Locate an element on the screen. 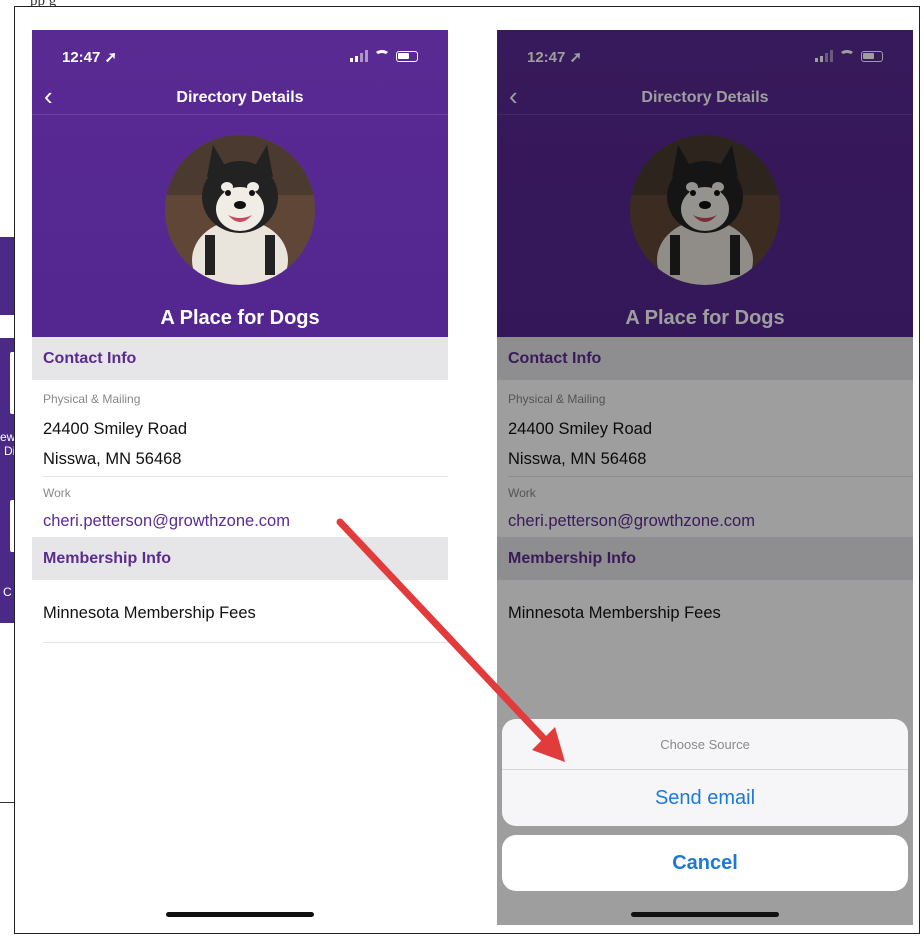  email-link: cheri.petterson@growthzone.com is located at coordinates (166, 521).